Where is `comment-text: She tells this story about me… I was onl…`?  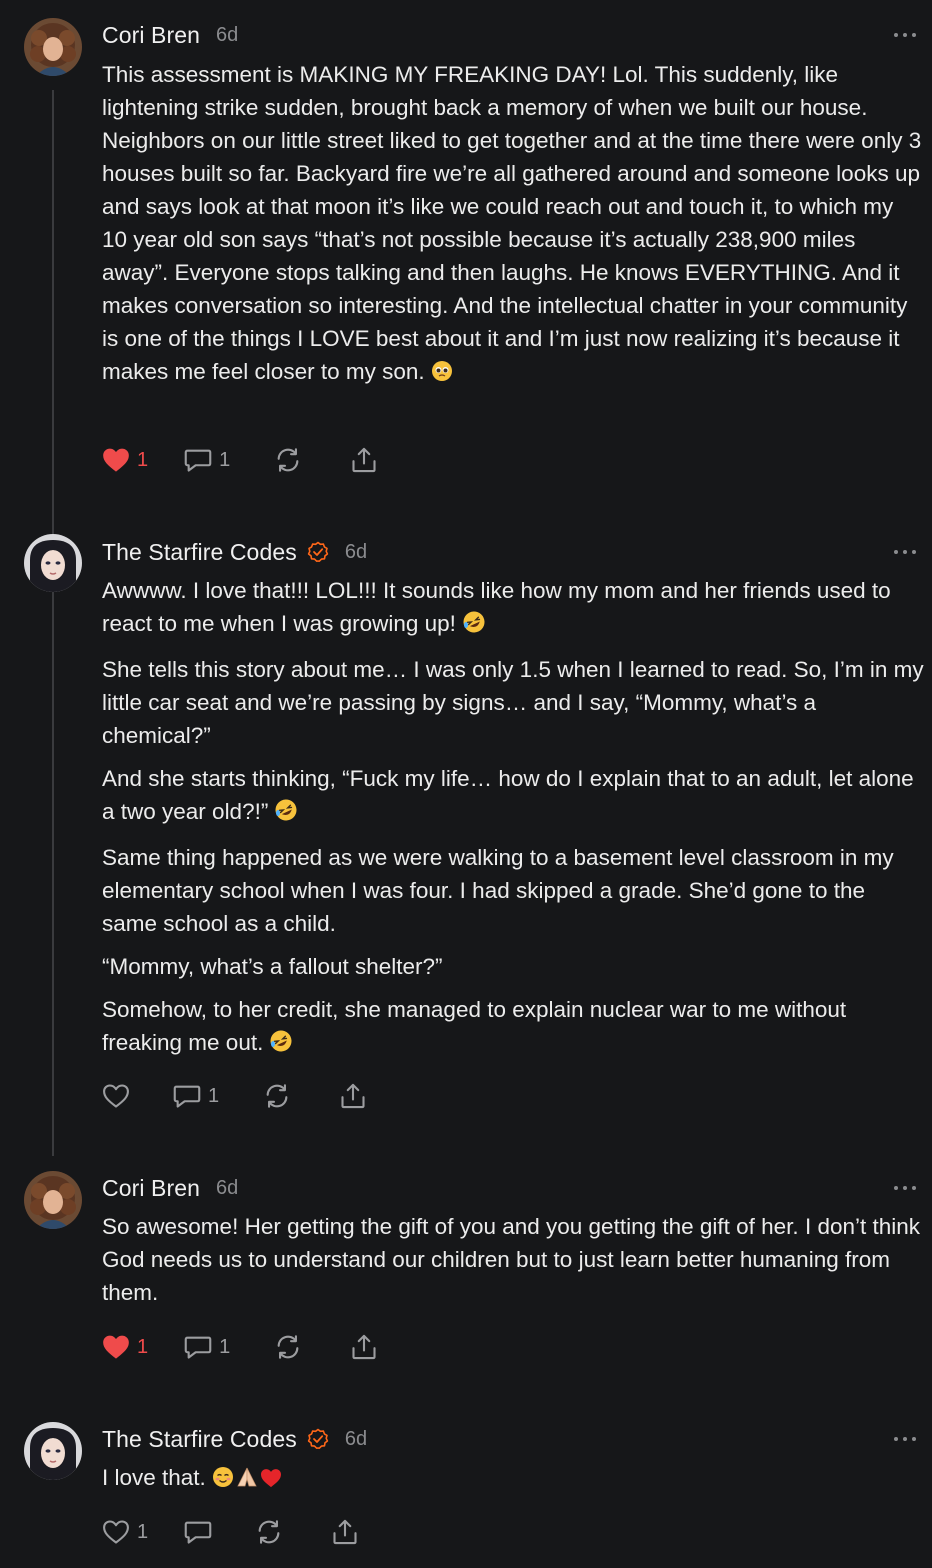
comment-text: She tells this story about me… I was onl… is located at coordinates (513, 702).